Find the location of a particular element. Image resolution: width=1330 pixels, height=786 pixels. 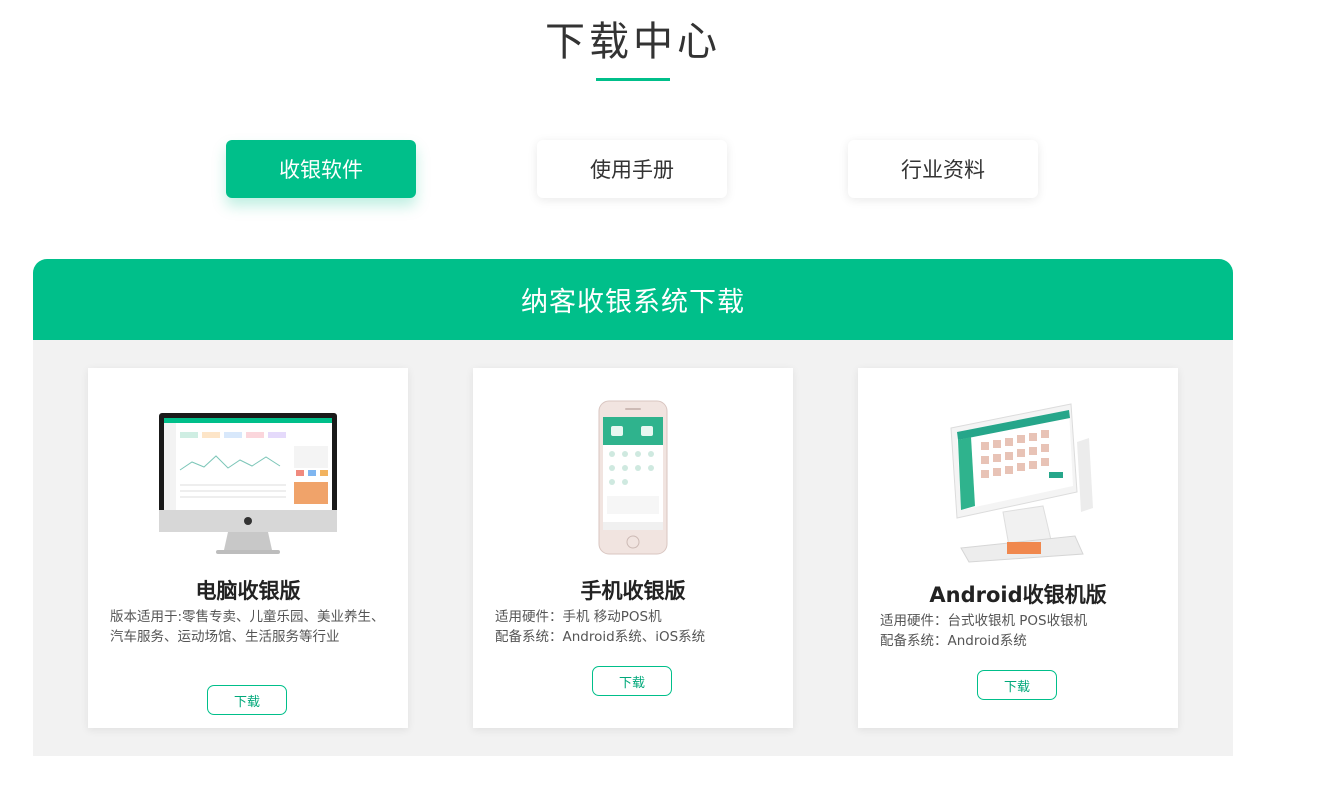

card-title: 电脑收银版 is located at coordinates (248, 591).